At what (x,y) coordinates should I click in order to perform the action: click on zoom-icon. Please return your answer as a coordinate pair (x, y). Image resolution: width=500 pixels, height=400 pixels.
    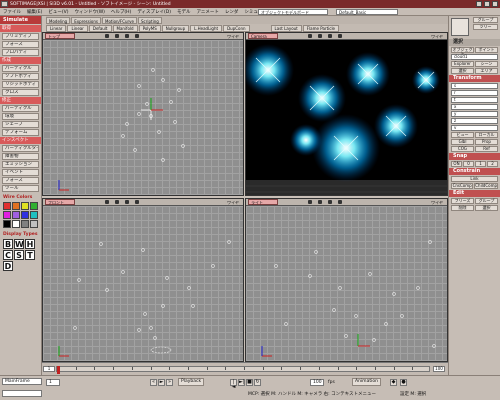
    Looking at the image, I should click on (330, 36).